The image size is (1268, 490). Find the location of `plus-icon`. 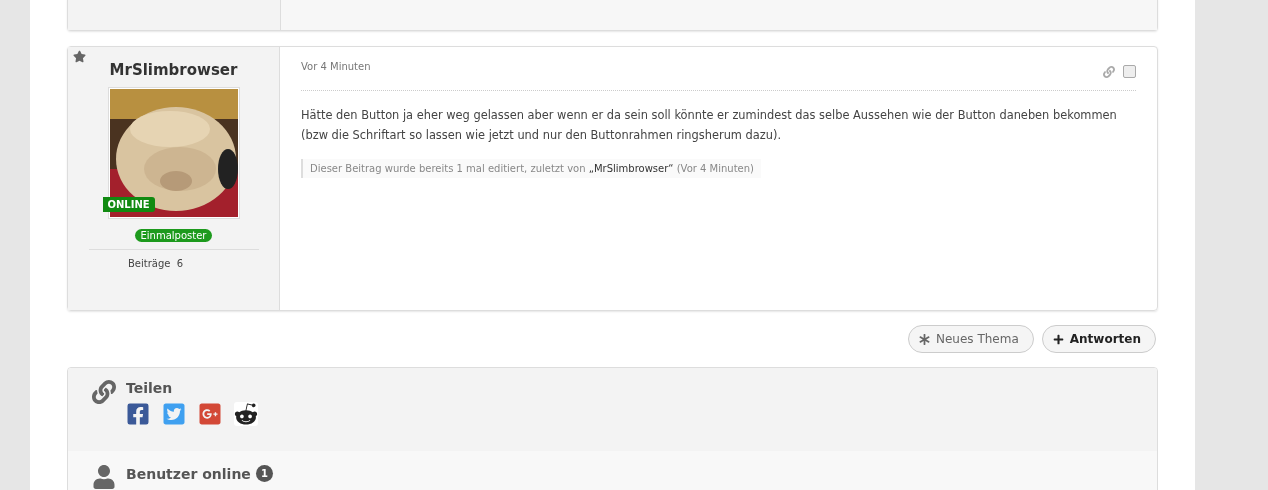

plus-icon is located at coordinates (1058, 339).